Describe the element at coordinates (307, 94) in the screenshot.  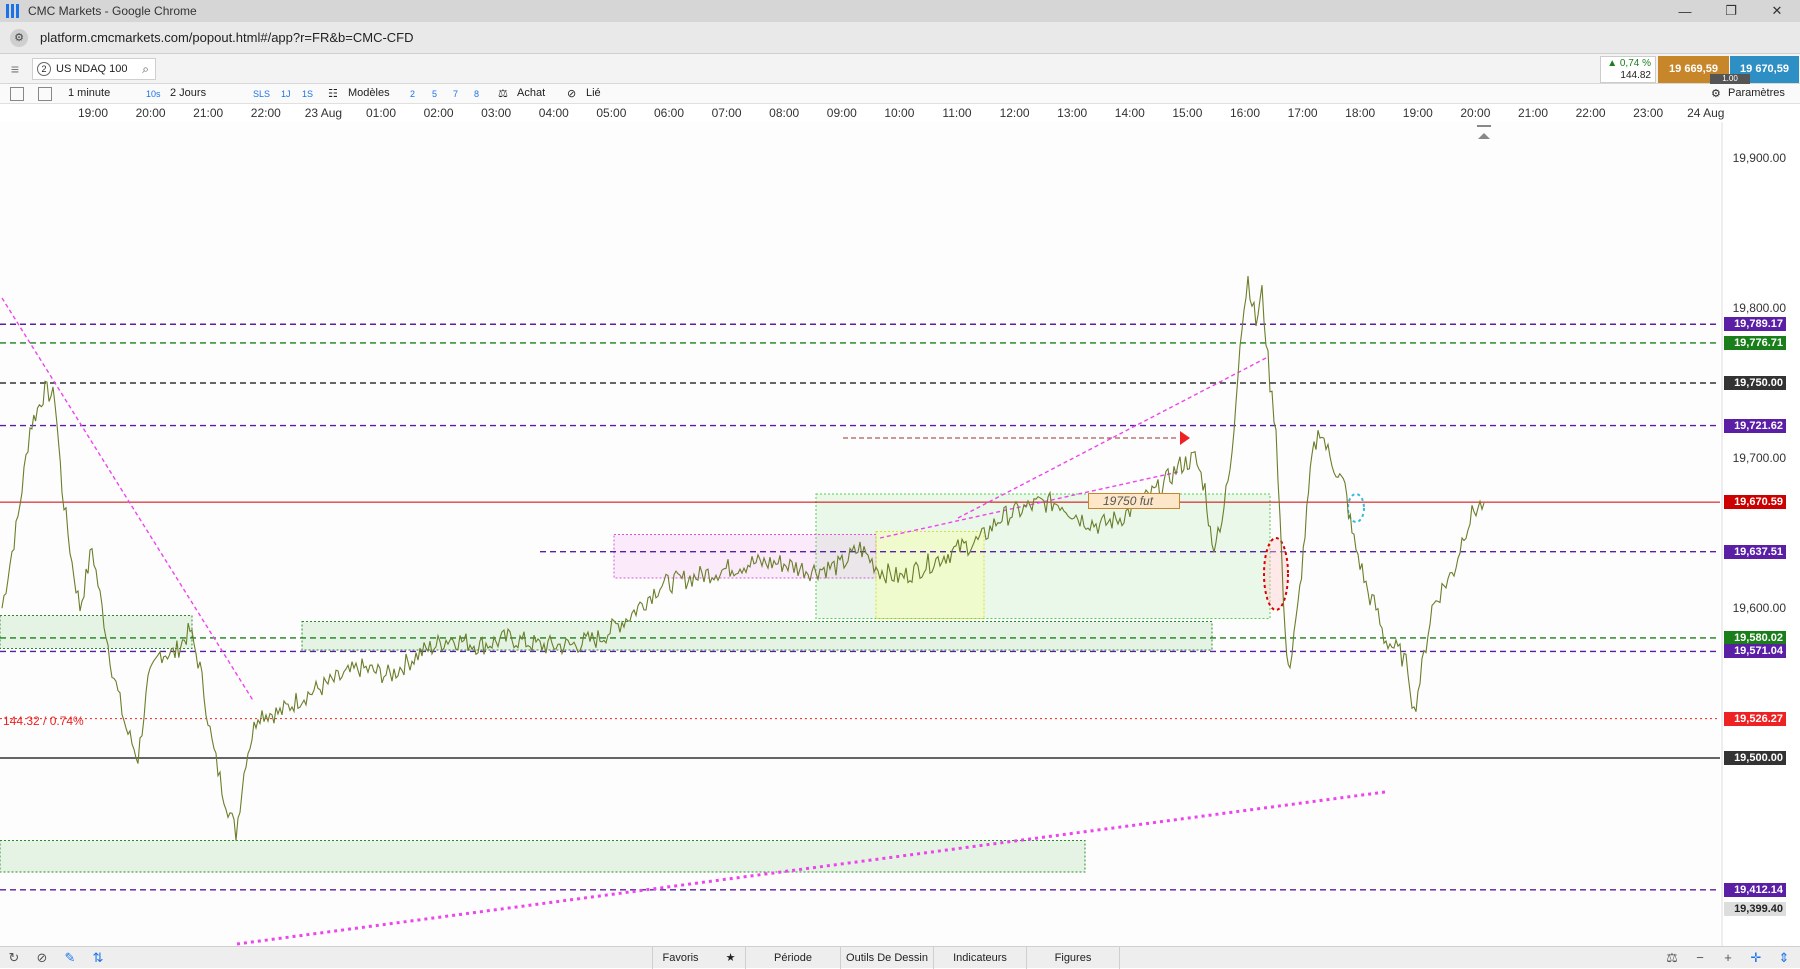
I see `range-1s: 1S` at that location.